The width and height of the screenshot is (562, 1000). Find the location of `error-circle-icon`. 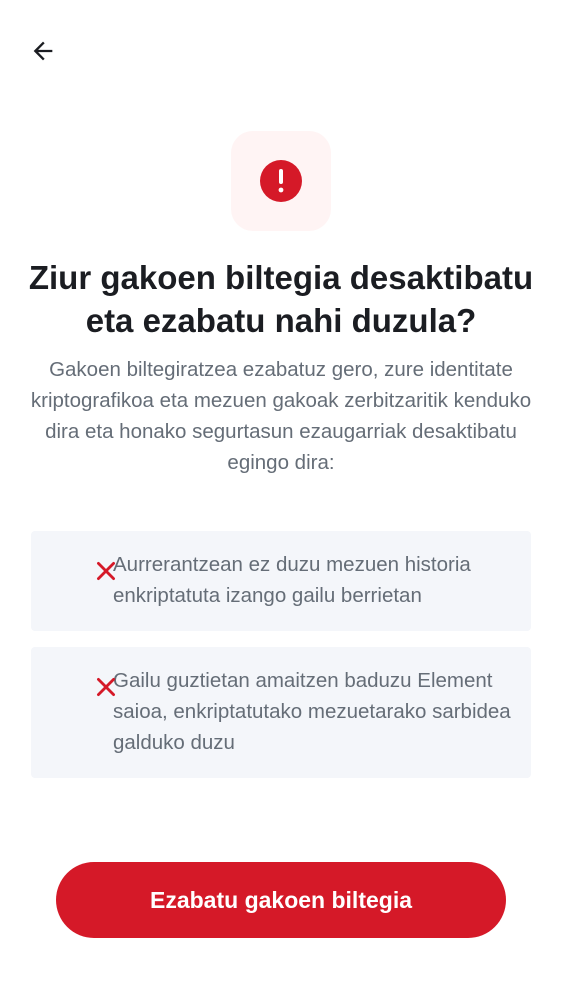

error-circle-icon is located at coordinates (281, 181).